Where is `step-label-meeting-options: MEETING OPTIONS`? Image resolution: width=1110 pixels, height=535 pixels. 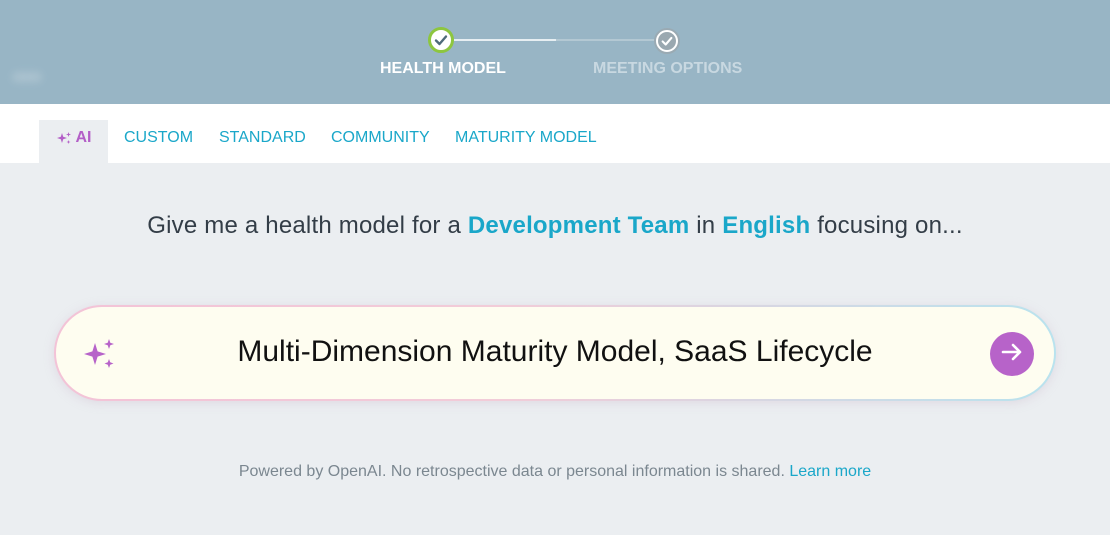
step-label-meeting-options: MEETING OPTIONS is located at coordinates (667, 69).